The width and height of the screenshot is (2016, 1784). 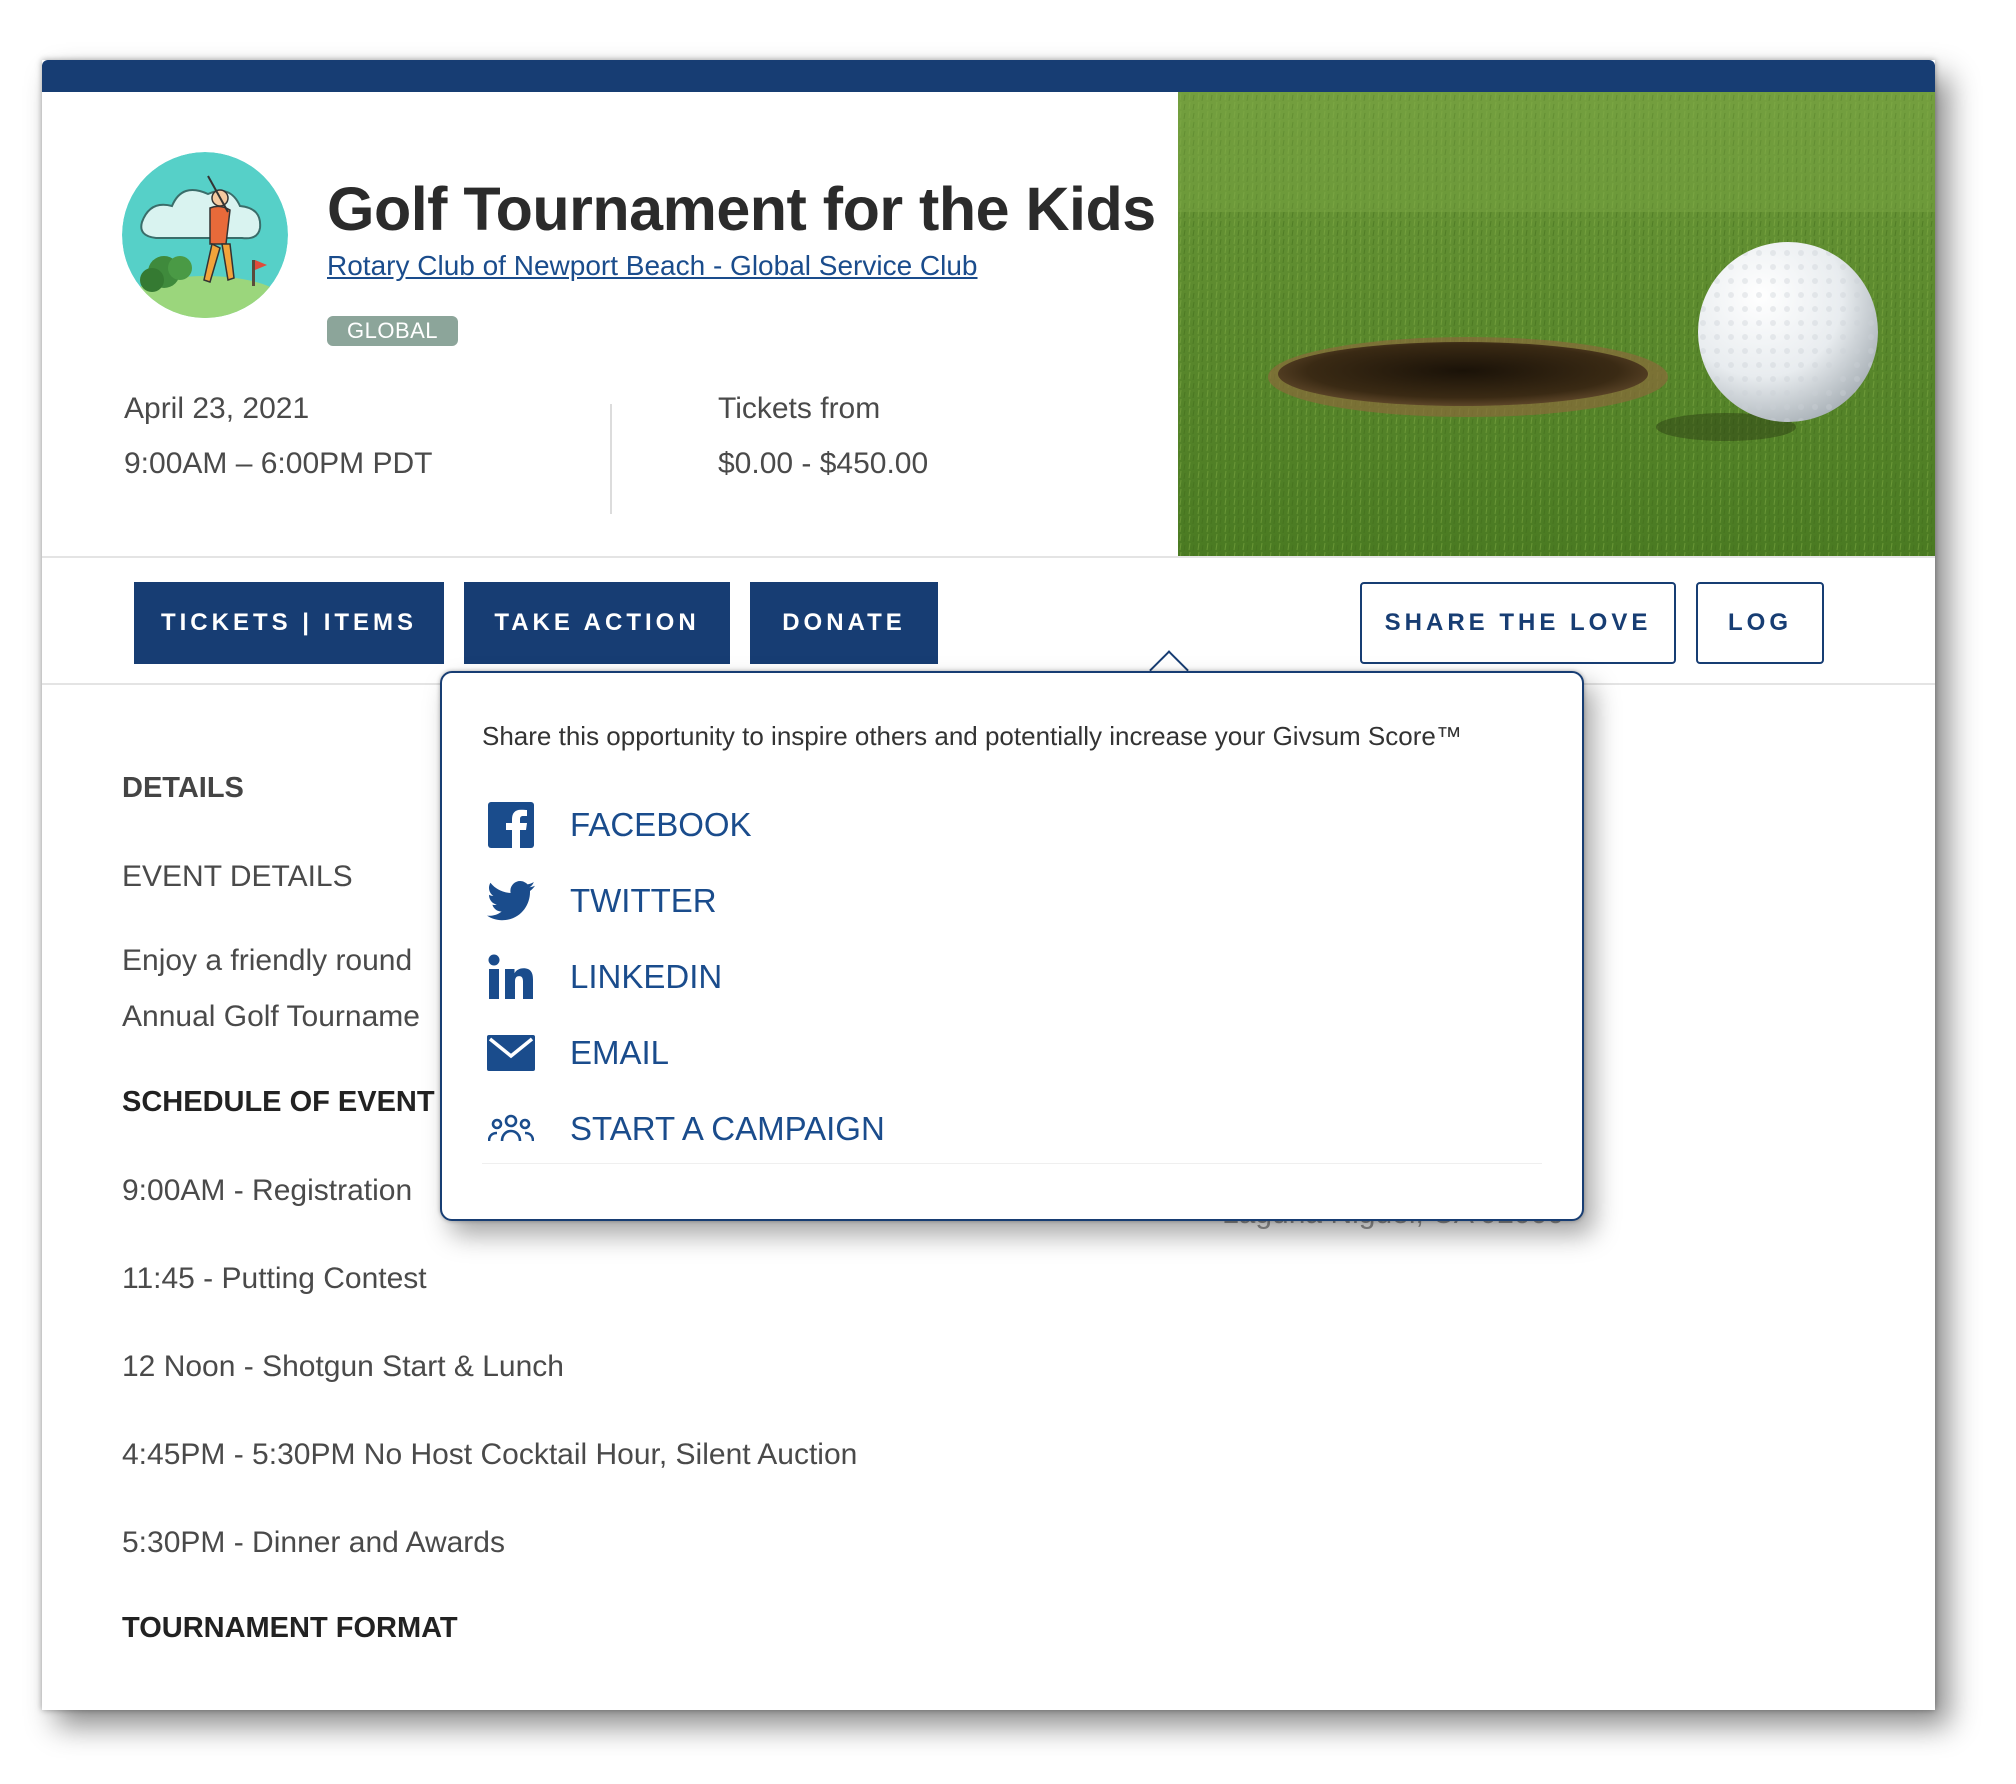 What do you see at coordinates (393, 331) in the screenshot?
I see `scope-badge: GLOBAL` at bounding box center [393, 331].